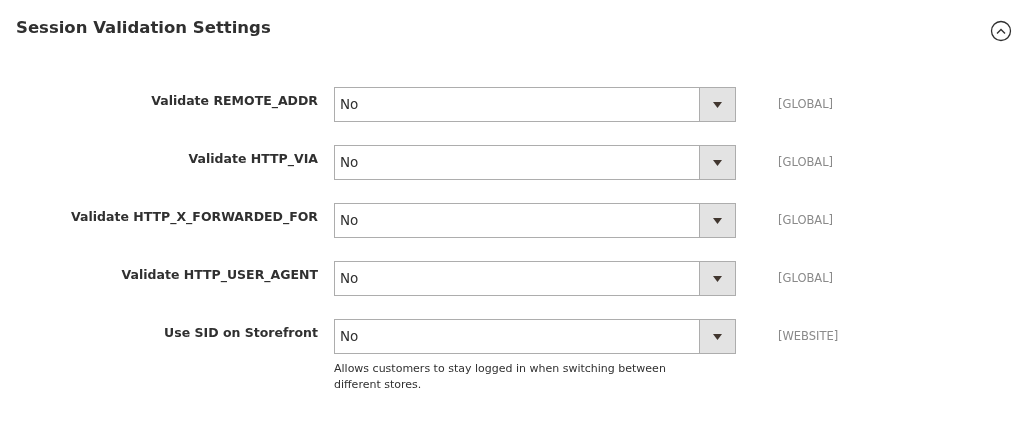  I want to click on field-label: Validate HTTP_USER_AGENT, so click(219, 275).